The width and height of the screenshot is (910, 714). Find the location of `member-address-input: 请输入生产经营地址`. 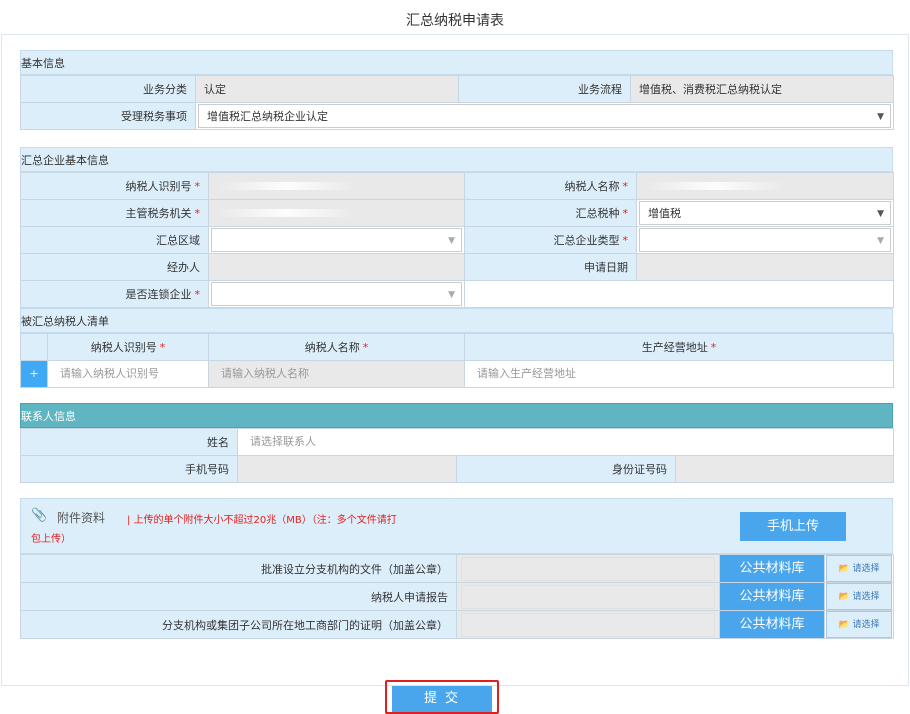

member-address-input: 请输入生产经营地址 is located at coordinates (679, 374).